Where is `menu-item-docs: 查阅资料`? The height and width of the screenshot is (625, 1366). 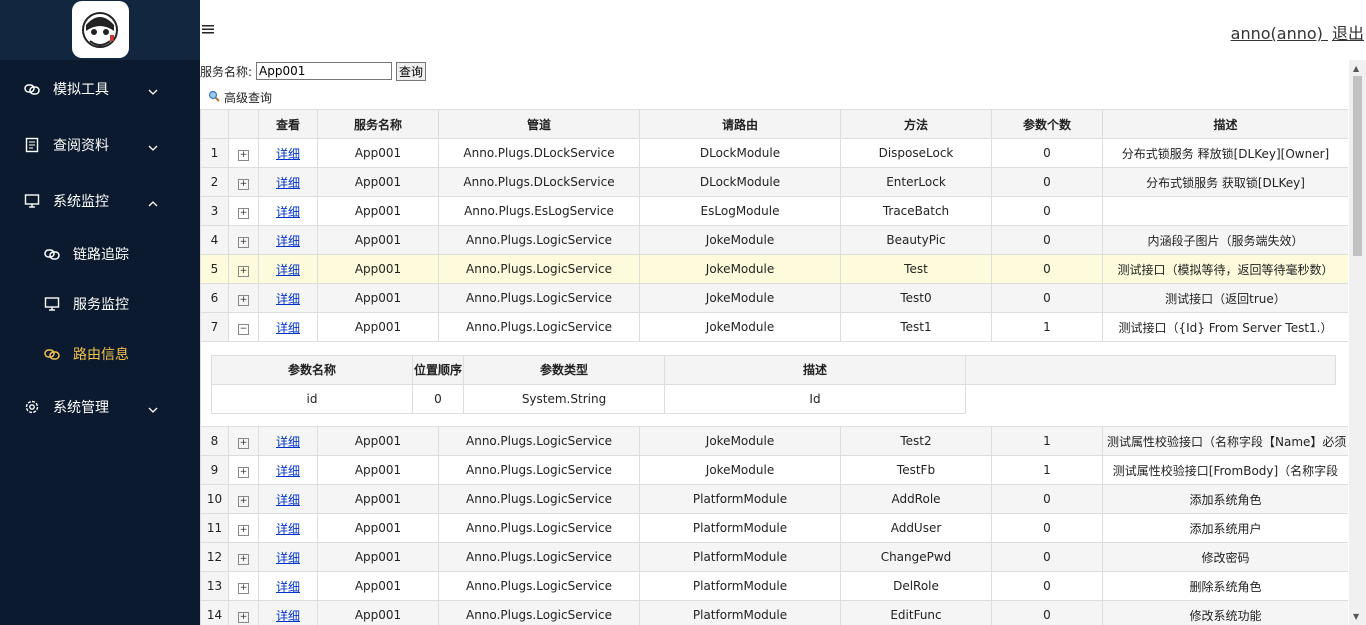 menu-item-docs: 查阅资料 is located at coordinates (100, 145).